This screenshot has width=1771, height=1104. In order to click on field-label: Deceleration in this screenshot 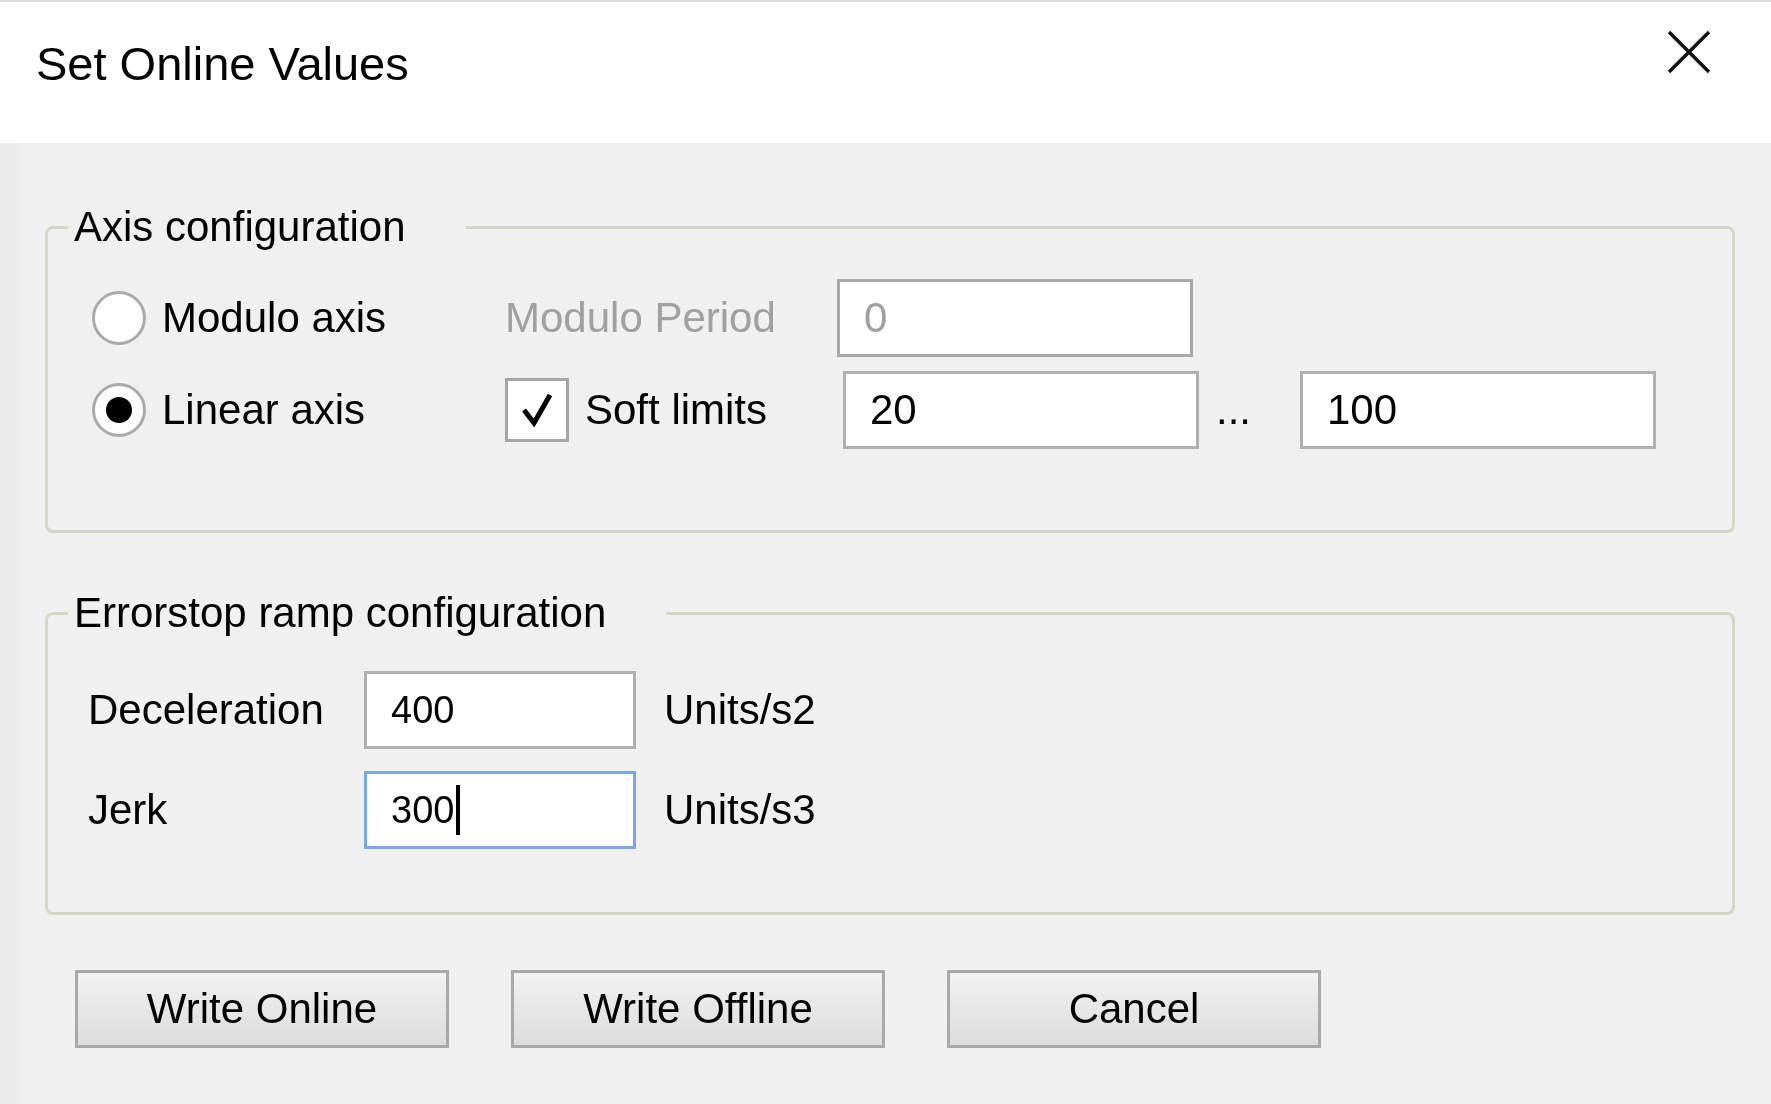, I will do `click(206, 710)`.